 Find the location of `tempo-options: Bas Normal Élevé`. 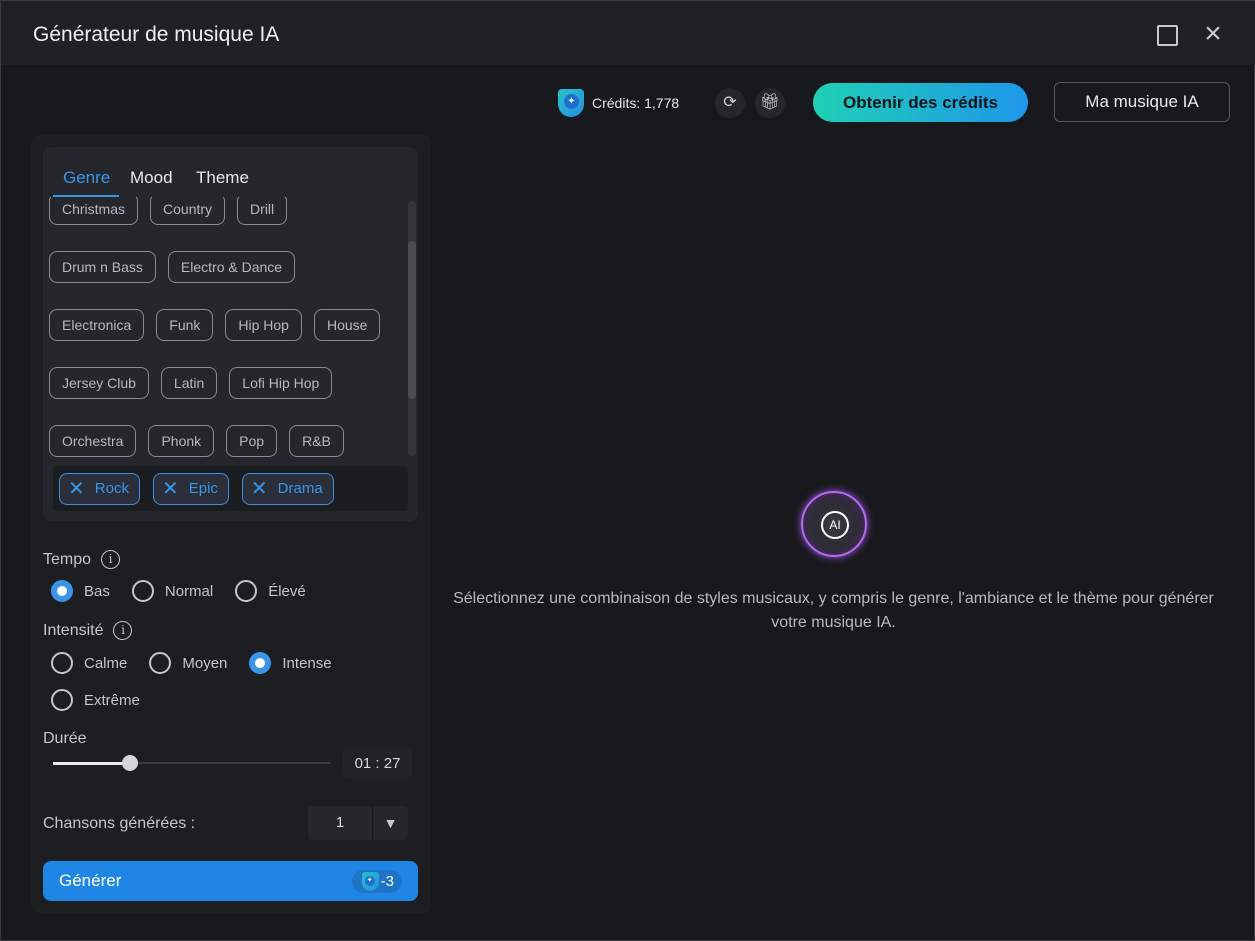

tempo-options: Bas Normal Élevé is located at coordinates (183, 591).